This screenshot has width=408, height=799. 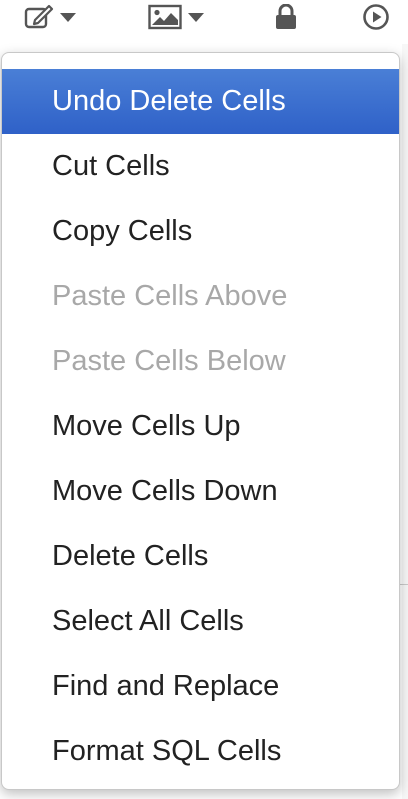 I want to click on menu-item-delete-cells: Delete Cells, so click(x=200, y=556).